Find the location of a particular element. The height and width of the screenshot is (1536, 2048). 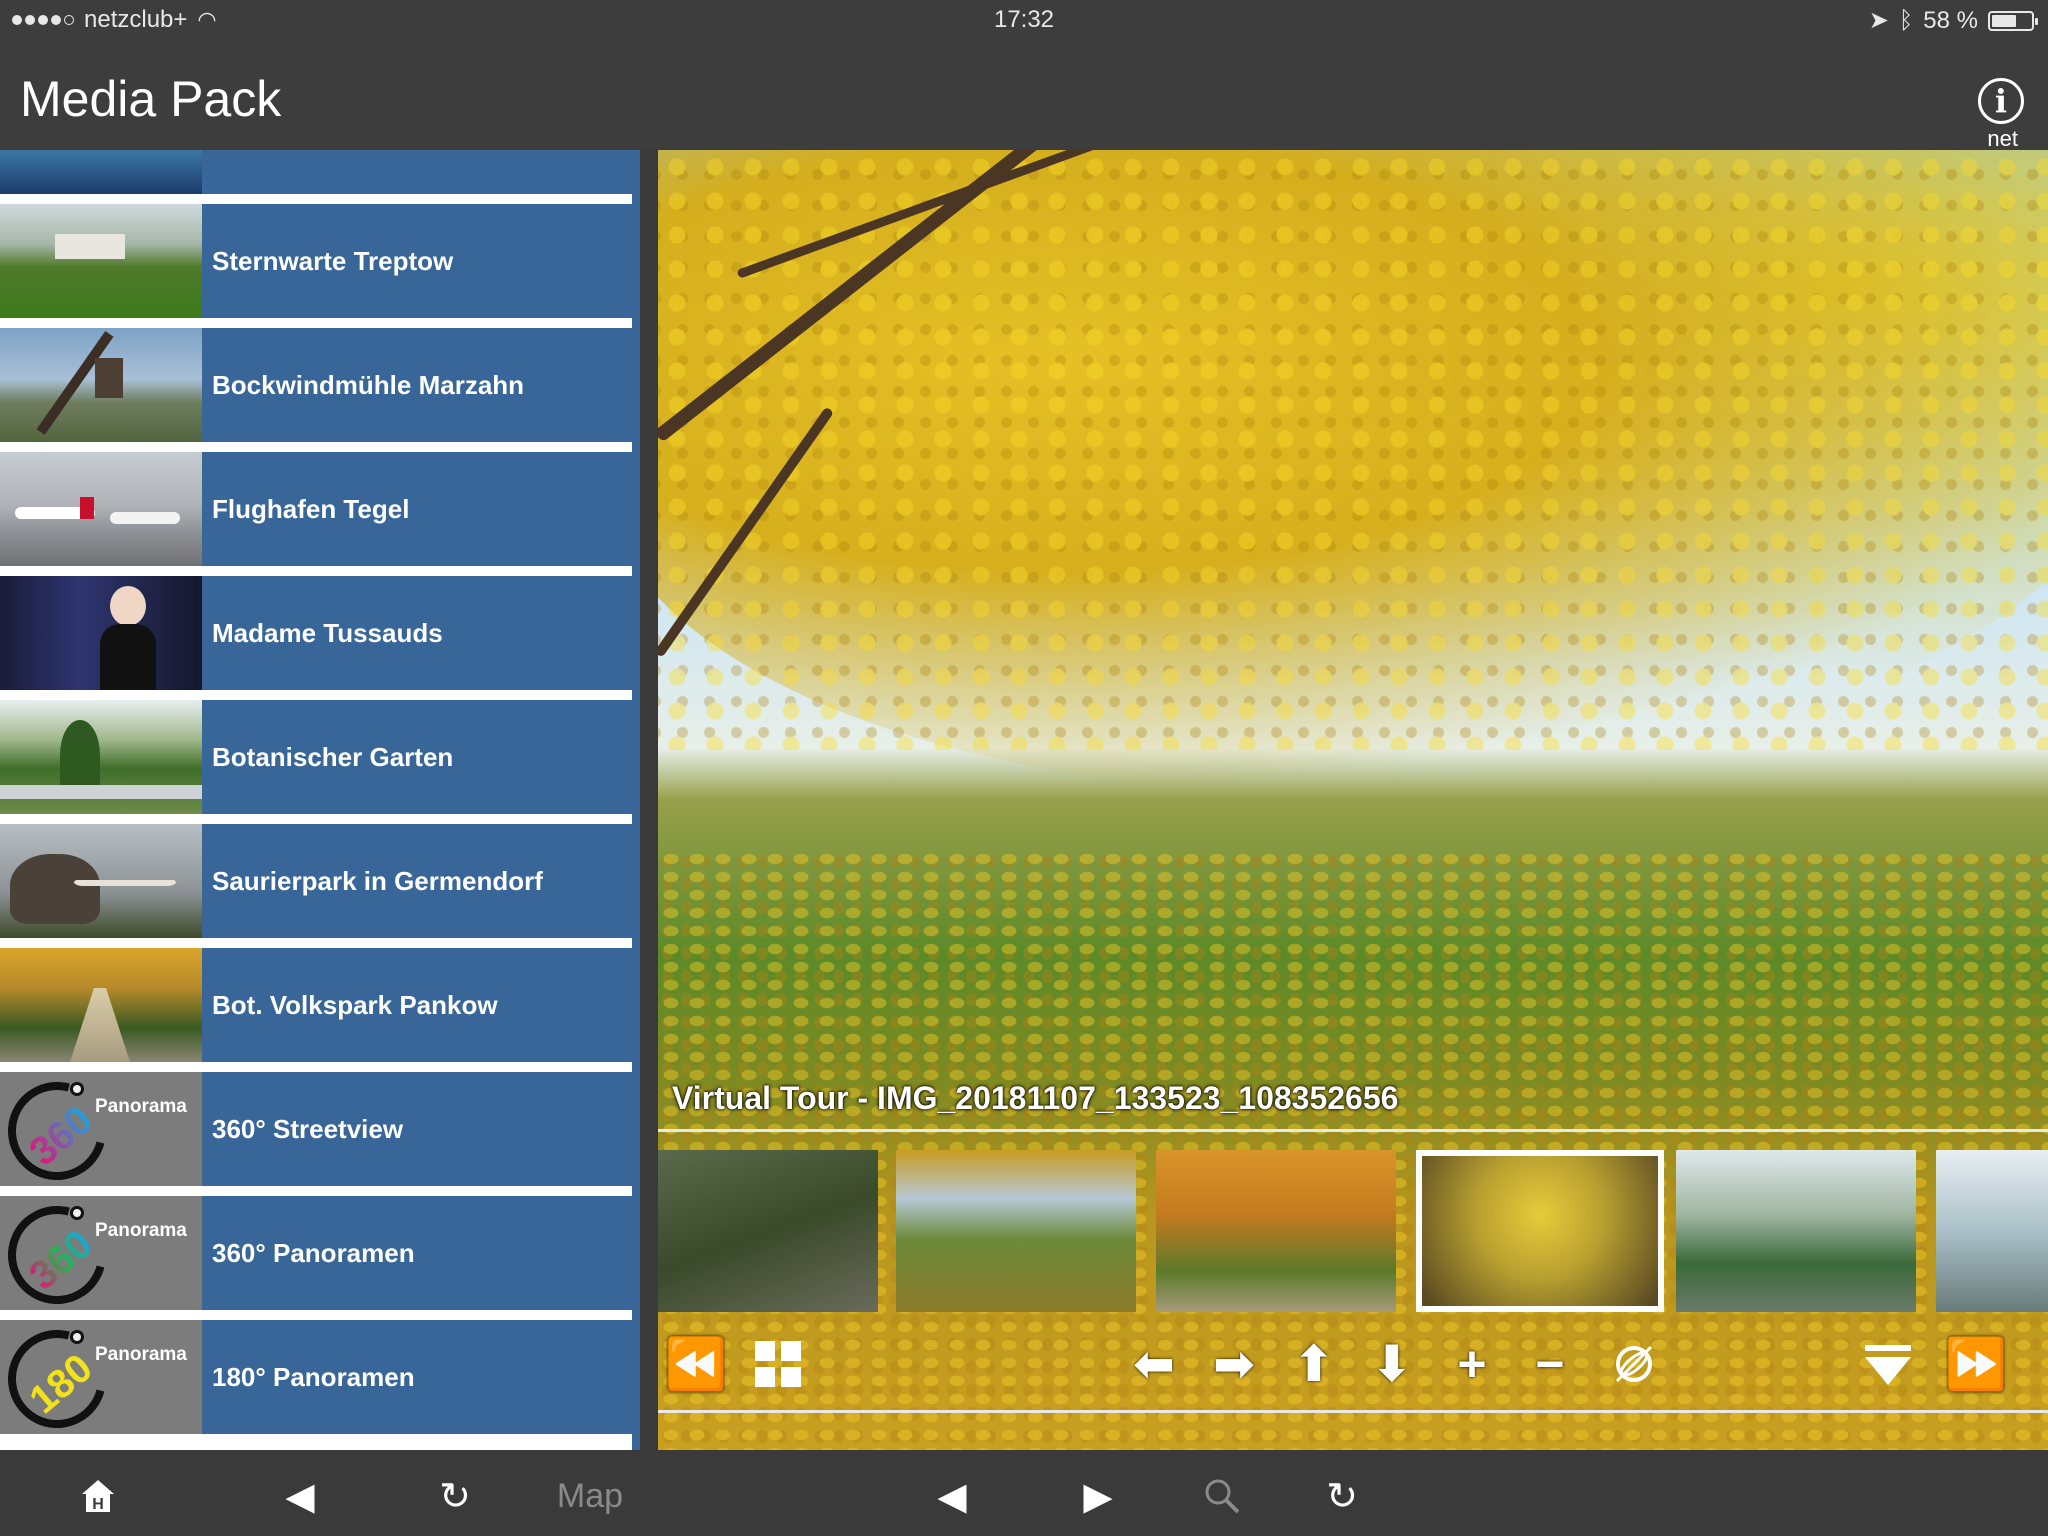

rewind-icon: ⏪ is located at coordinates (696, 1364).